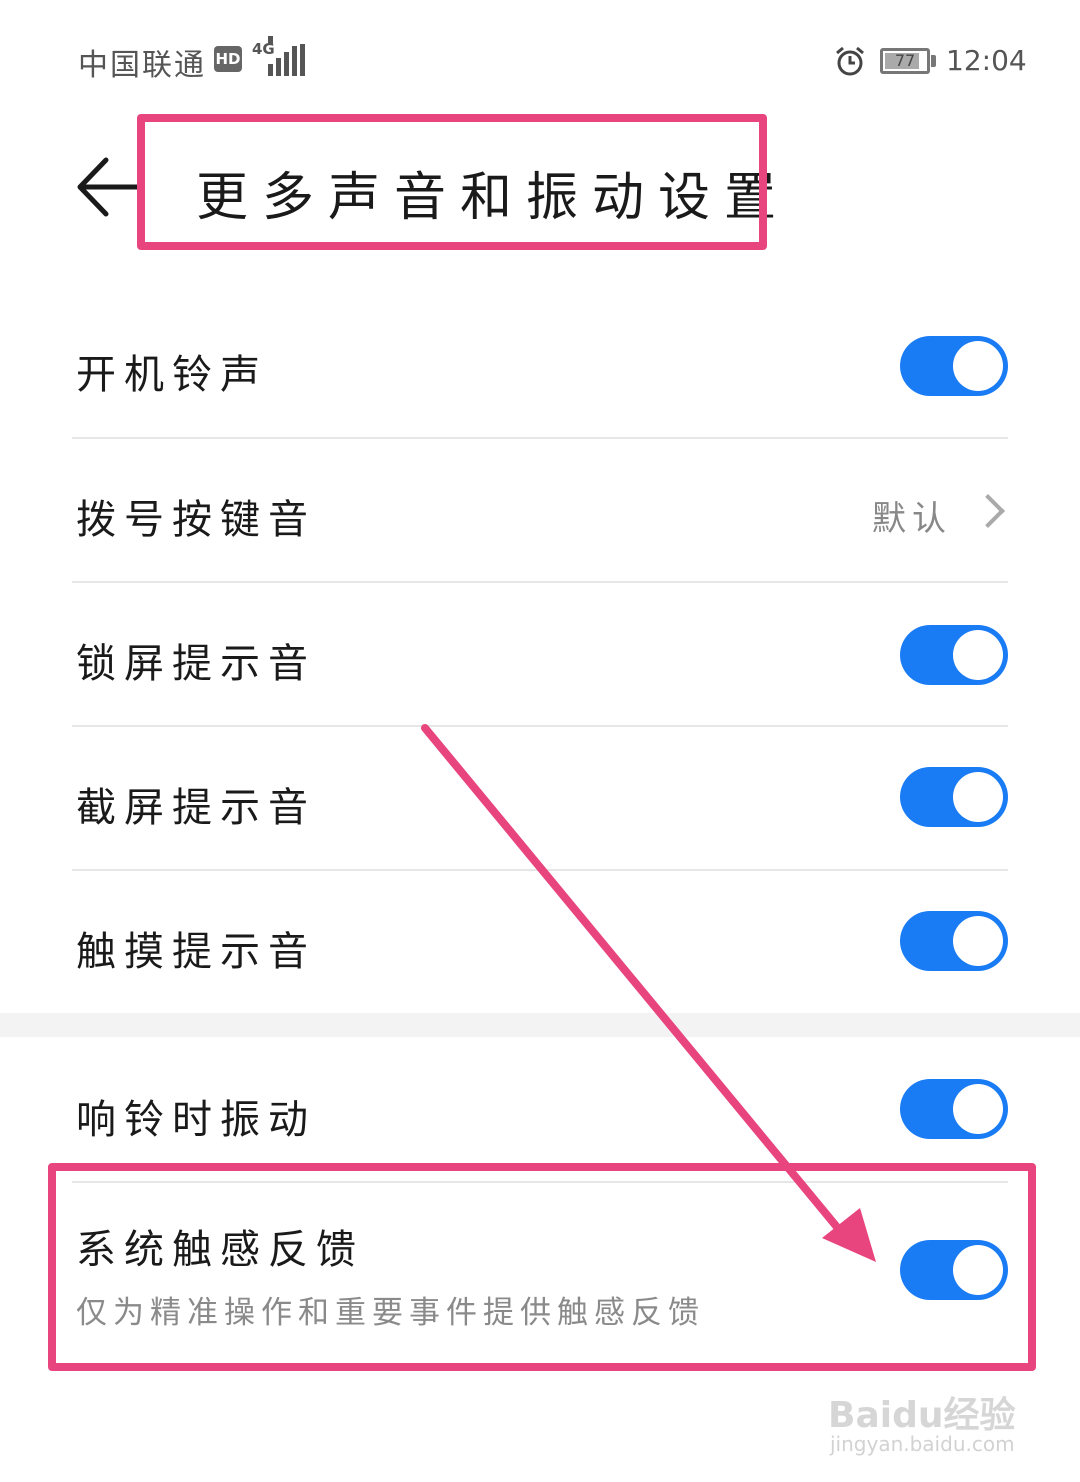  What do you see at coordinates (922, 1444) in the screenshot?
I see `watermark-url: jingyan.baidu.com` at bounding box center [922, 1444].